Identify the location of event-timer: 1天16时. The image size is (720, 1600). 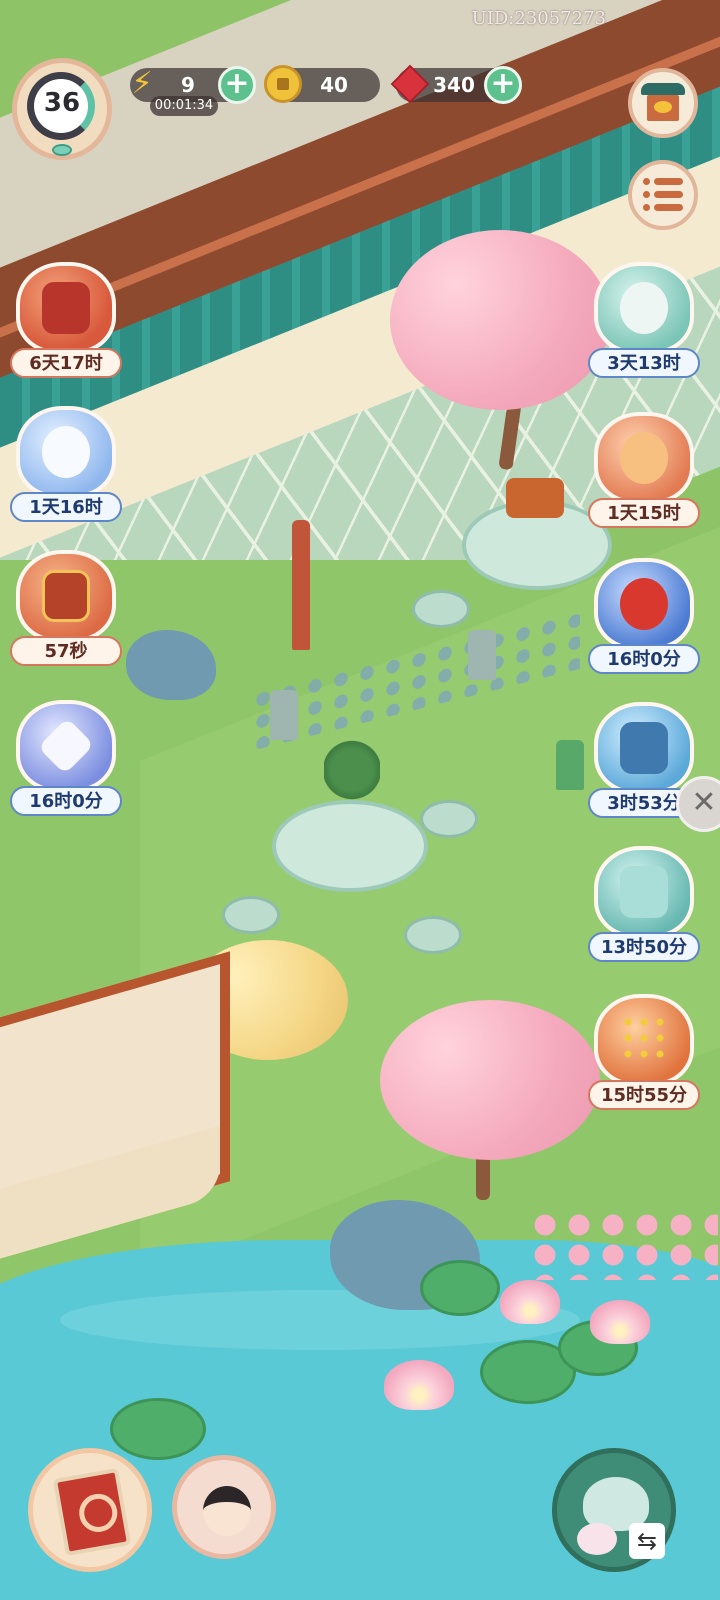
(66, 507).